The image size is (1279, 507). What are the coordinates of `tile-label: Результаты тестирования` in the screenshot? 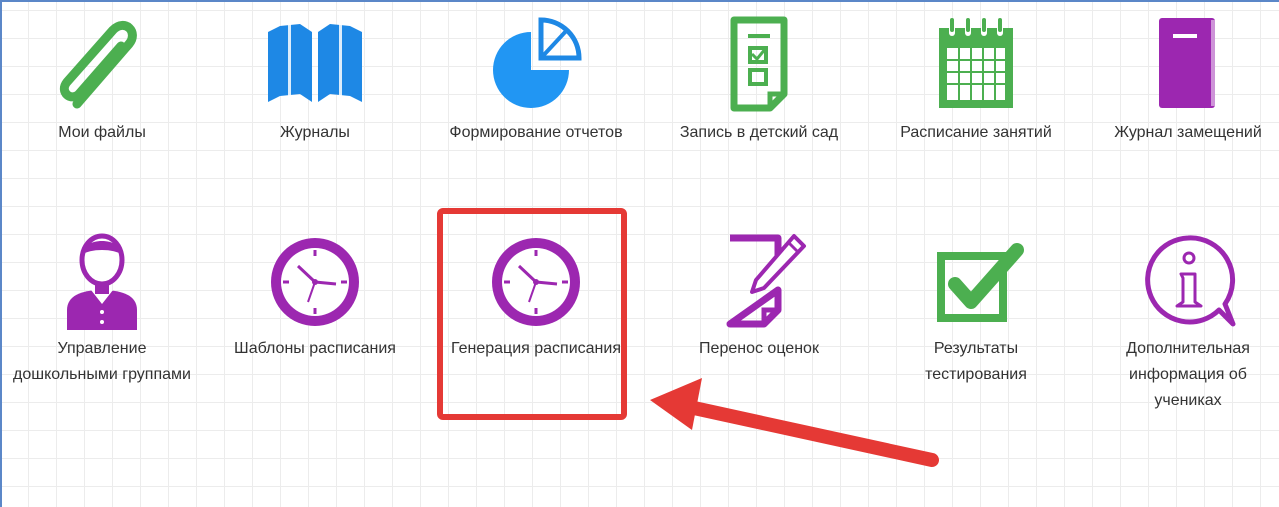 It's located at (976, 361).